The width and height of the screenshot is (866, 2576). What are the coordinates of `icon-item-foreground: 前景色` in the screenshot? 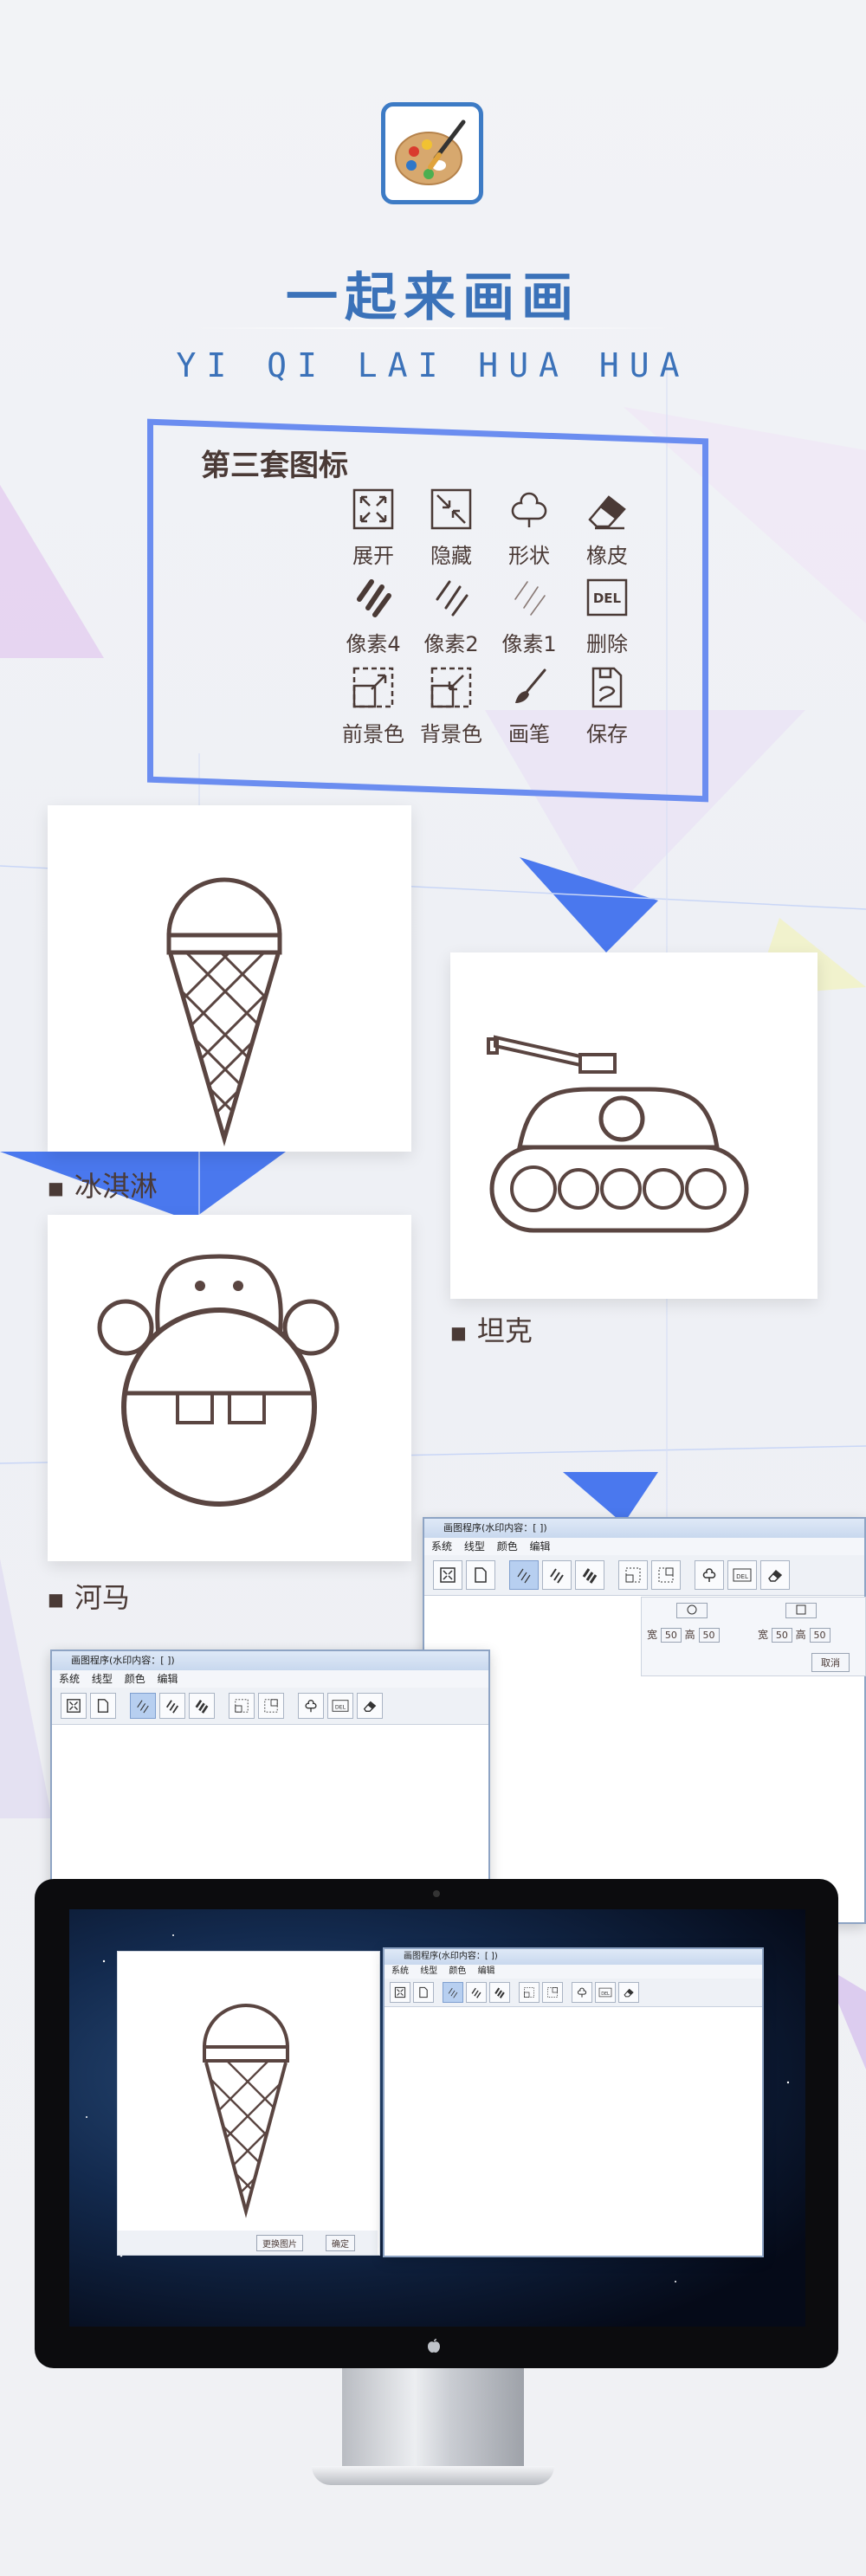 It's located at (373, 705).